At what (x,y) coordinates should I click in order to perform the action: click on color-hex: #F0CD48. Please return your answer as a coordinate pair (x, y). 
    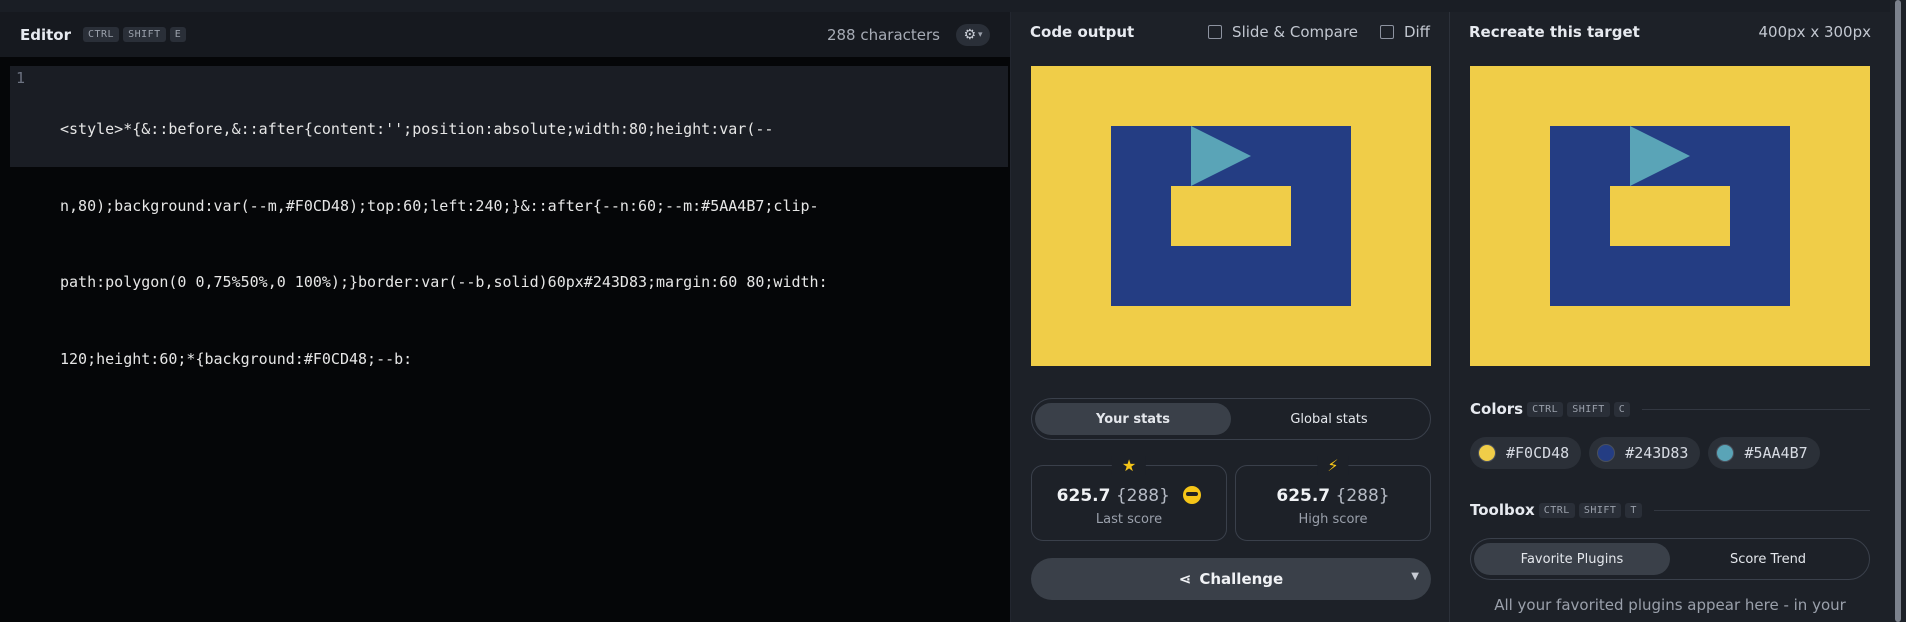
    Looking at the image, I should click on (1538, 453).